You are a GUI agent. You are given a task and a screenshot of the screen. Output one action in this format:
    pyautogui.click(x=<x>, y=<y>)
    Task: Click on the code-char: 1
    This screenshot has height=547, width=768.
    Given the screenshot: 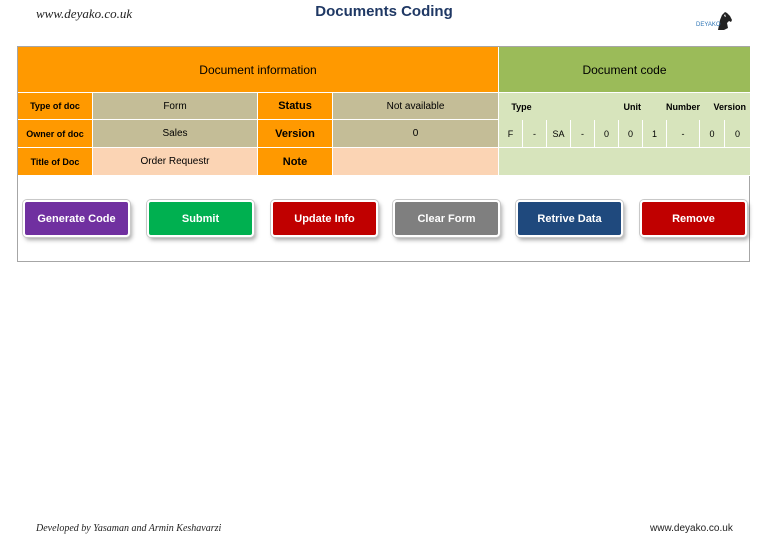 What is the action you would take?
    pyautogui.click(x=655, y=134)
    